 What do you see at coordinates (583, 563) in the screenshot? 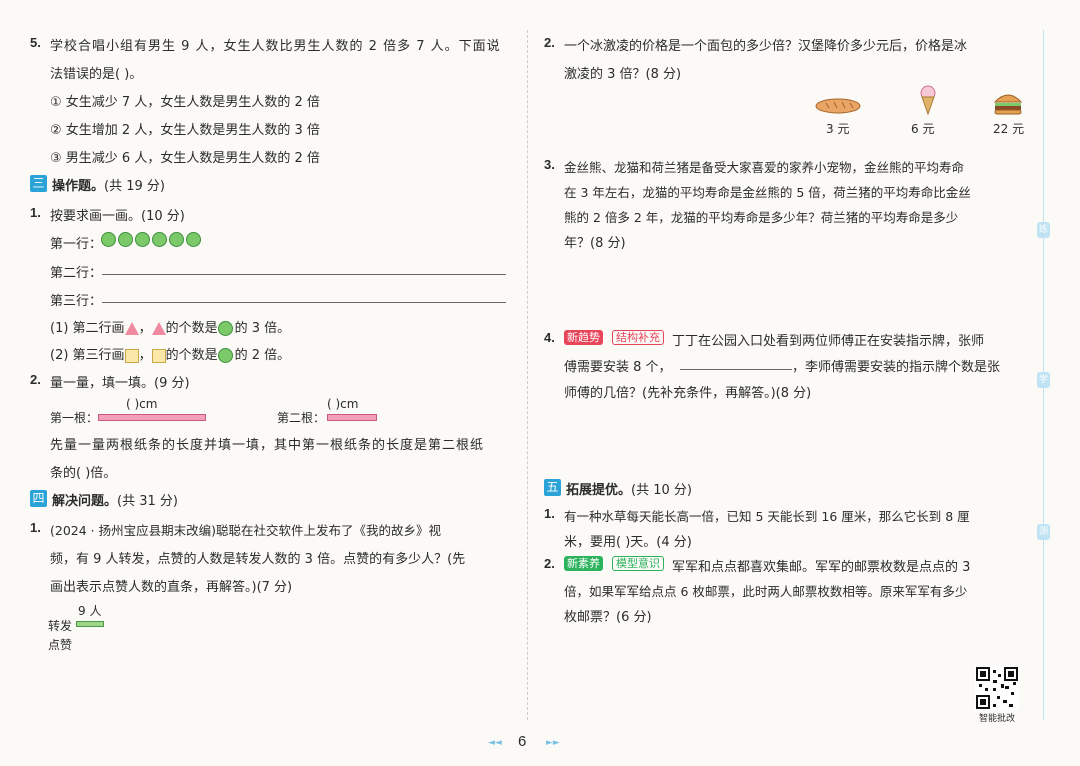
I see `tag-new-literacy: 新素养` at bounding box center [583, 563].